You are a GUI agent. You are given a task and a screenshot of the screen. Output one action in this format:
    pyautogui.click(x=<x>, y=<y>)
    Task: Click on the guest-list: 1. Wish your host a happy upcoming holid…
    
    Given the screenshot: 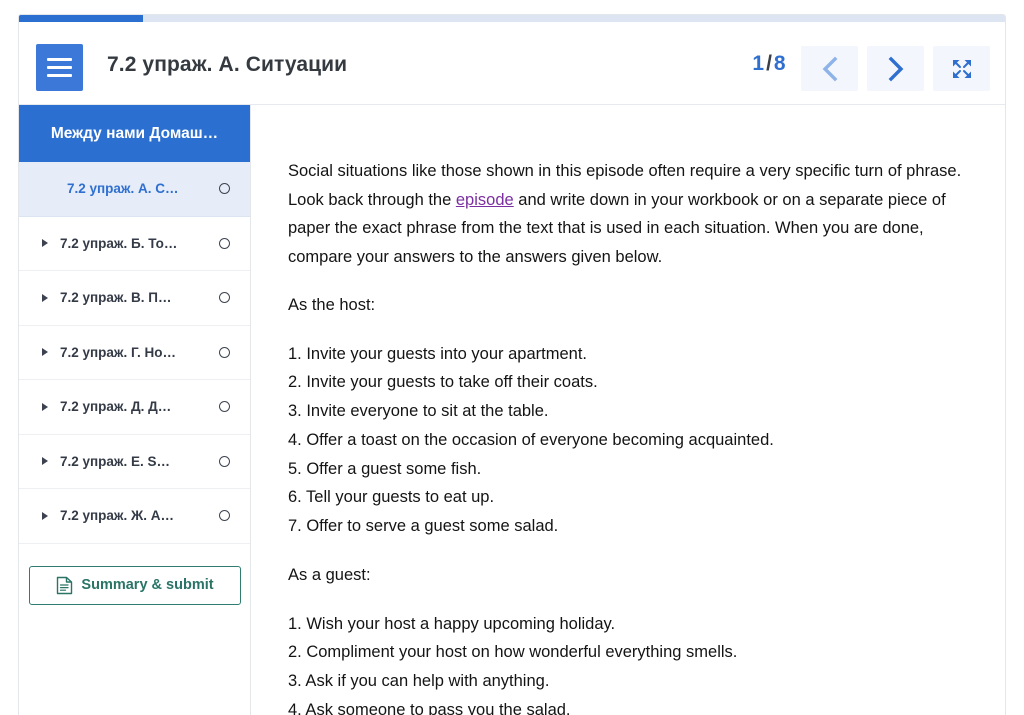 What is the action you would take?
    pyautogui.click(x=639, y=662)
    